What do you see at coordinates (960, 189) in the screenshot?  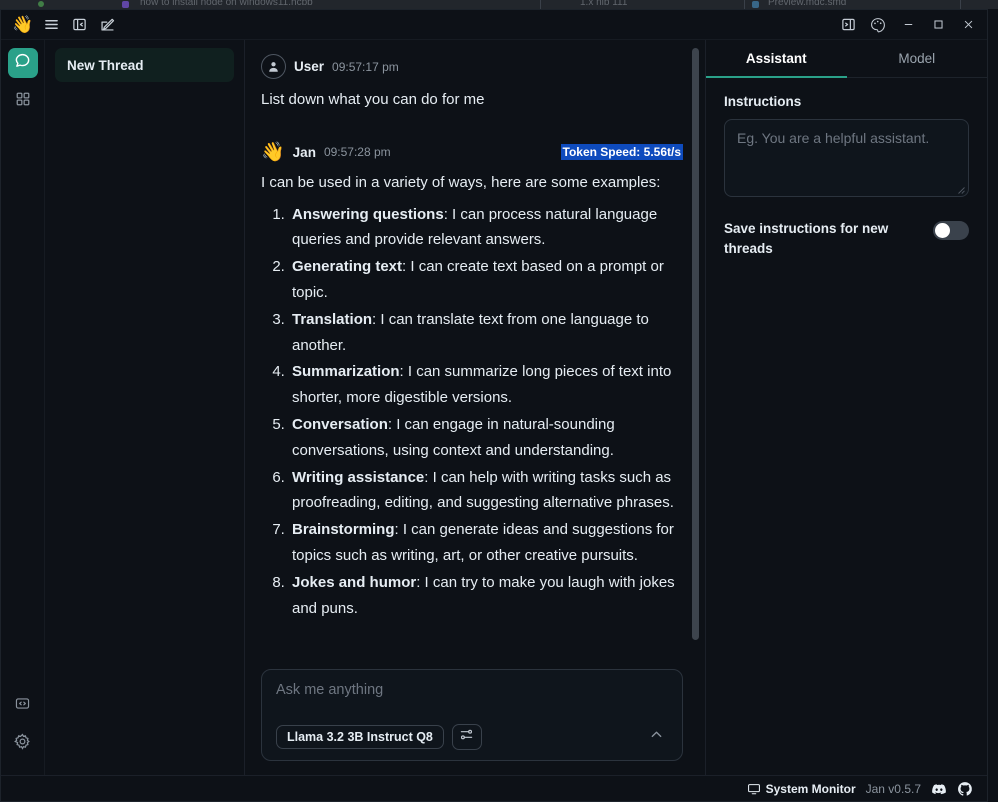 I see `resize-grip-icon` at bounding box center [960, 189].